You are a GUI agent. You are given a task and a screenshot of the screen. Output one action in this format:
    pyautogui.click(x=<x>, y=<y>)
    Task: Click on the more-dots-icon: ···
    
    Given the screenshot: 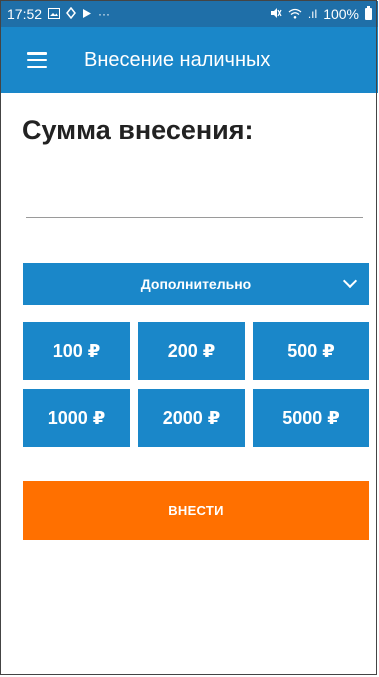 What is the action you would take?
    pyautogui.click(x=104, y=14)
    